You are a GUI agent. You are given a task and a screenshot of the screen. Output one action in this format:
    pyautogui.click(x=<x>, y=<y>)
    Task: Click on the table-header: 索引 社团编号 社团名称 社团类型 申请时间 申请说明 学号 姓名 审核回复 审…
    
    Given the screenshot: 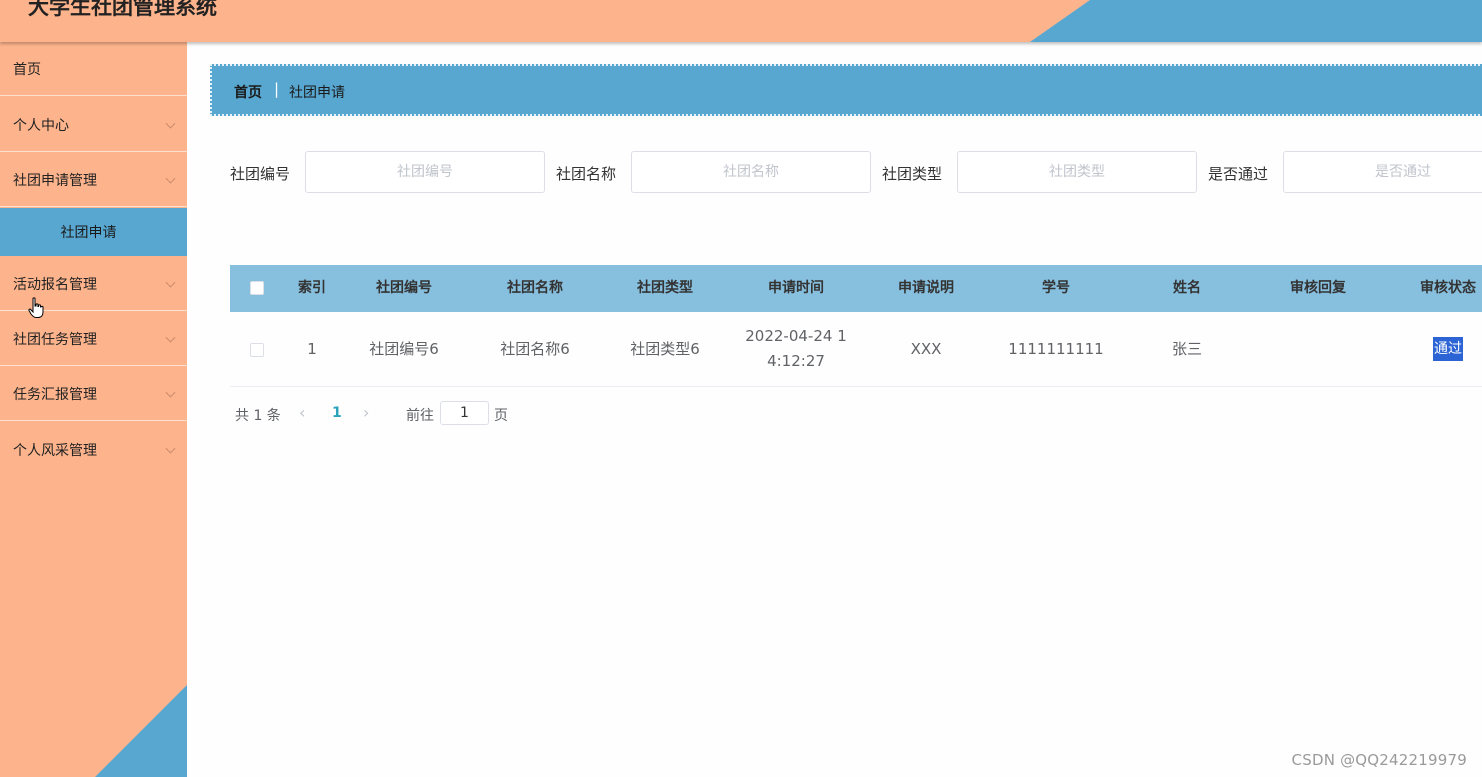 What is the action you would take?
    pyautogui.click(x=856, y=288)
    